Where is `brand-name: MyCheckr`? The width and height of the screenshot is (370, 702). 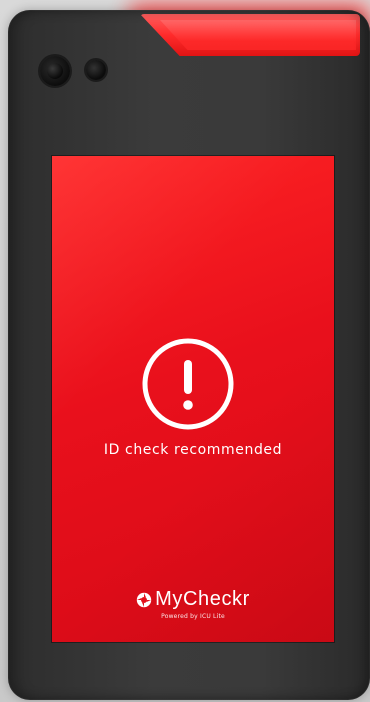 brand-name: MyCheckr is located at coordinates (202, 599).